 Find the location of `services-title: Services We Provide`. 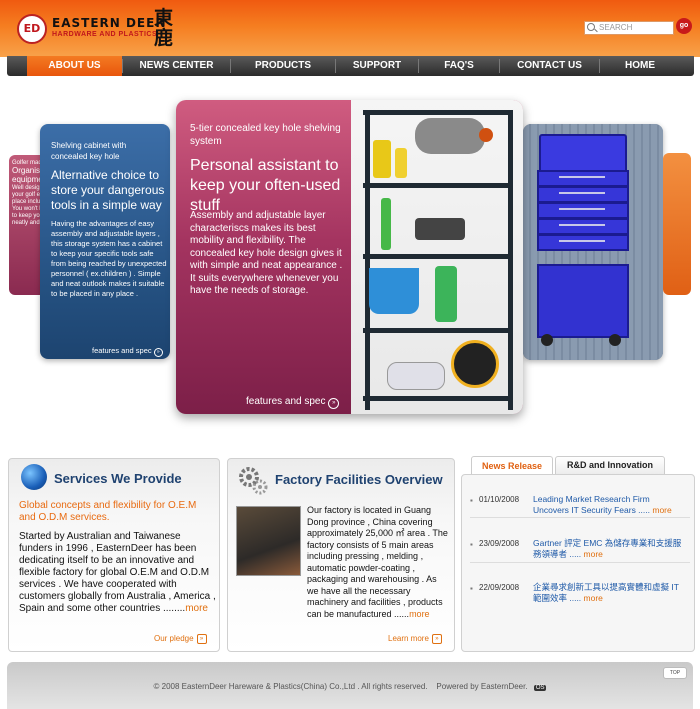

services-title: Services We Provide is located at coordinates (118, 478).